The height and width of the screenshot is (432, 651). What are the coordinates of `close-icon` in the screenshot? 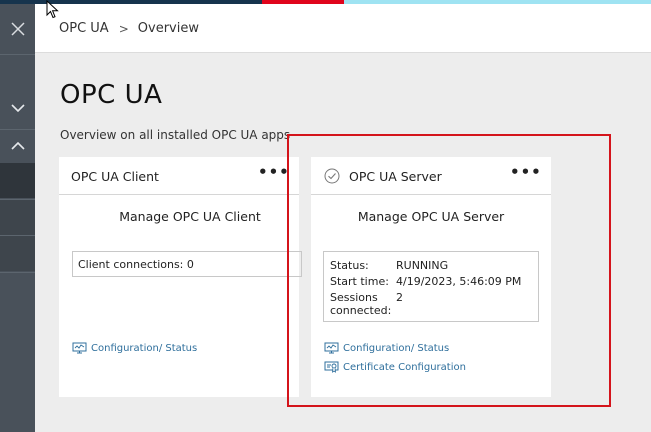 It's located at (17, 29).